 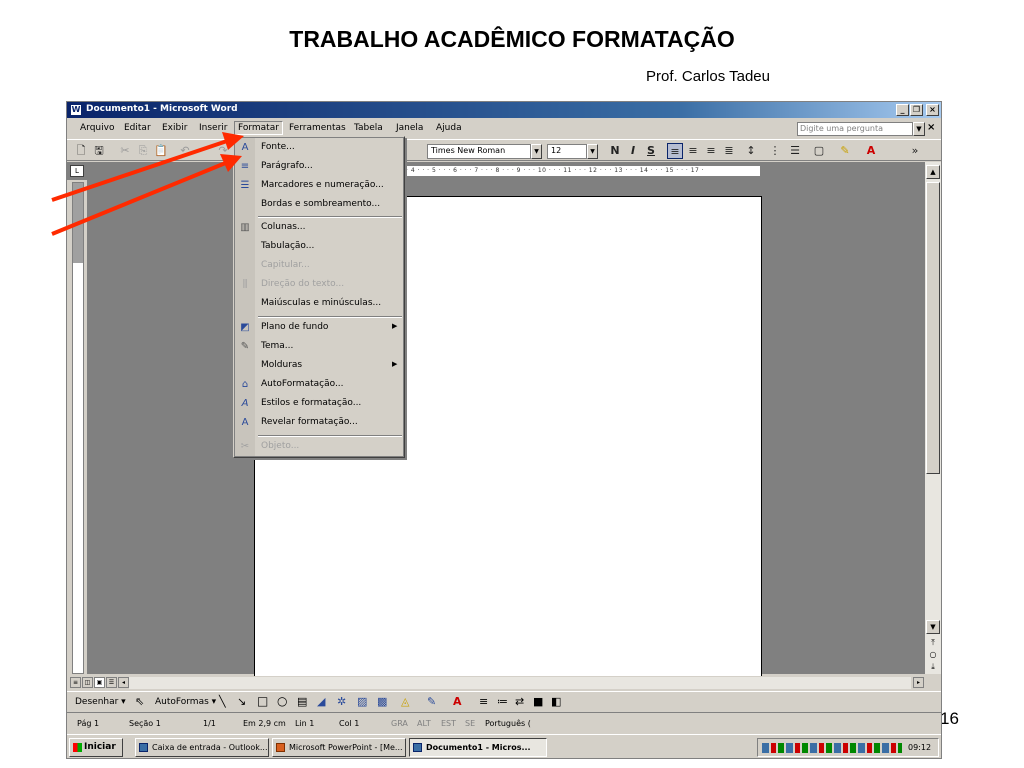 I want to click on font-name-combo: Times New Roman, so click(x=479, y=151).